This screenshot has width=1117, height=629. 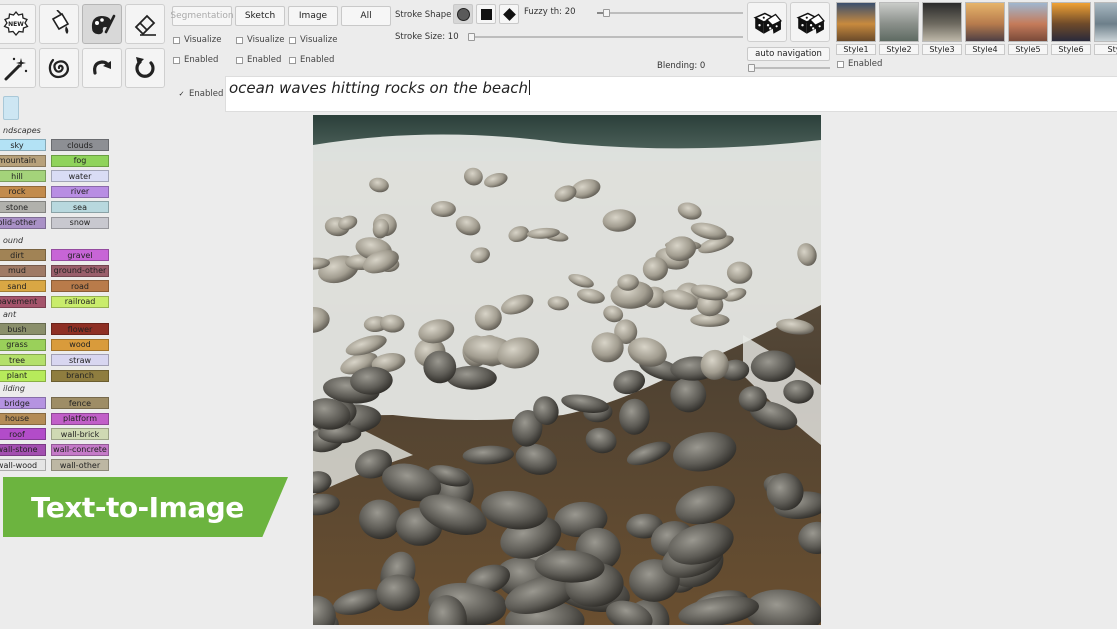 I want to click on brush-tool-button, so click(x=102, y=24).